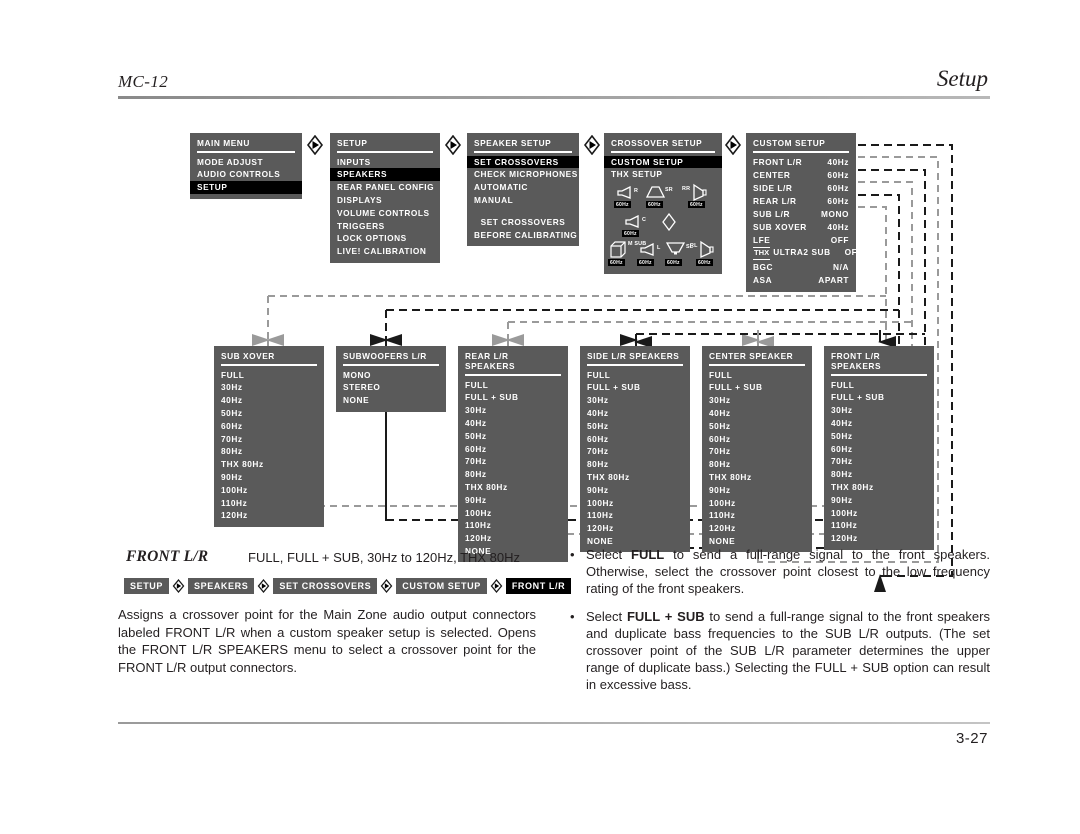  Describe the element at coordinates (385, 162) in the screenshot. I see `menu-item-inputs: INPUTS` at that location.